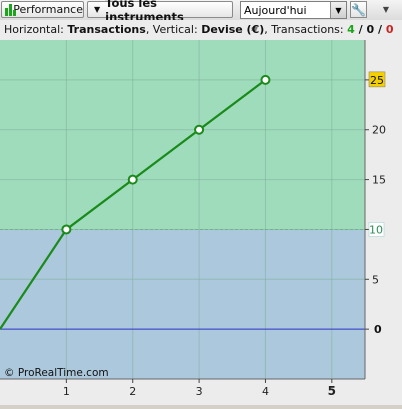  What do you see at coordinates (375, 203) in the screenshot?
I see `y-axis: 0 5 10 15 20 25` at bounding box center [375, 203].